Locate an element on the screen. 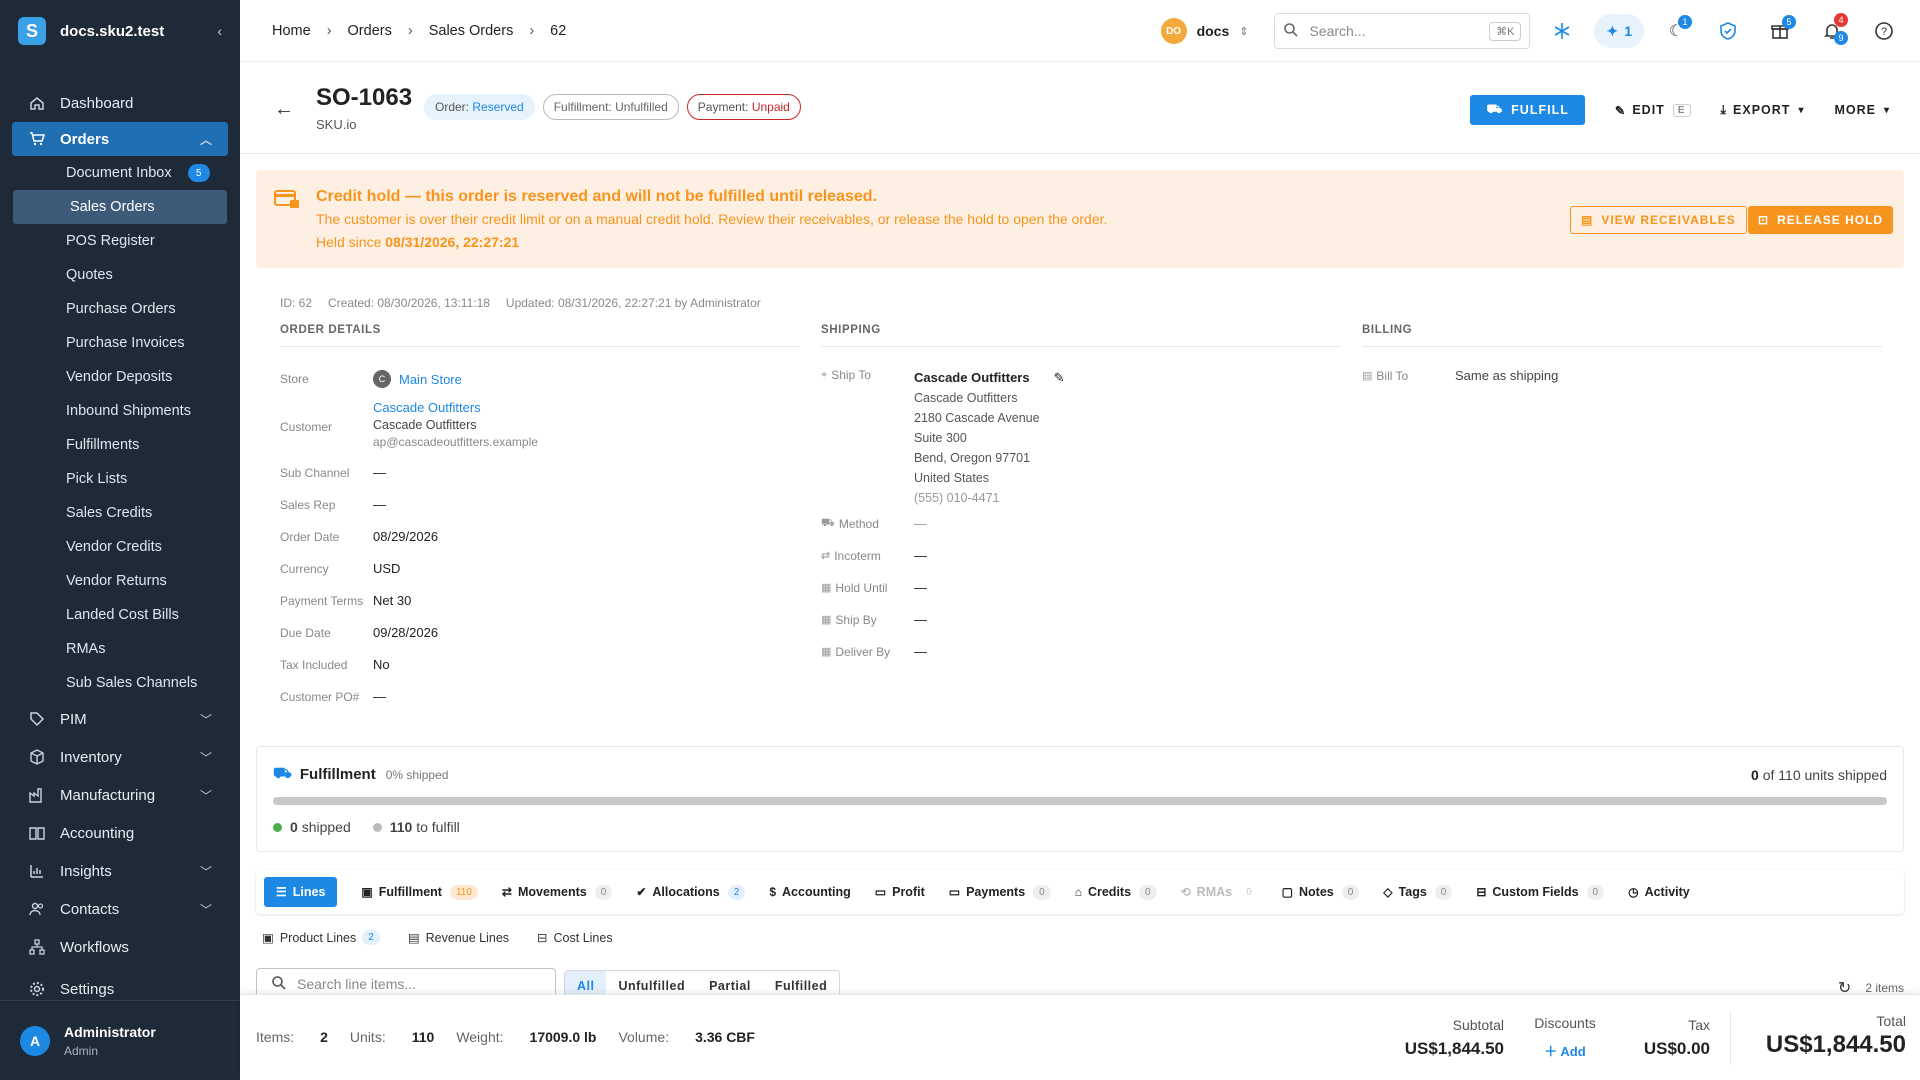 Image resolution: width=1920 pixels, height=1080 pixels. tab-label: Movements is located at coordinates (552, 892).